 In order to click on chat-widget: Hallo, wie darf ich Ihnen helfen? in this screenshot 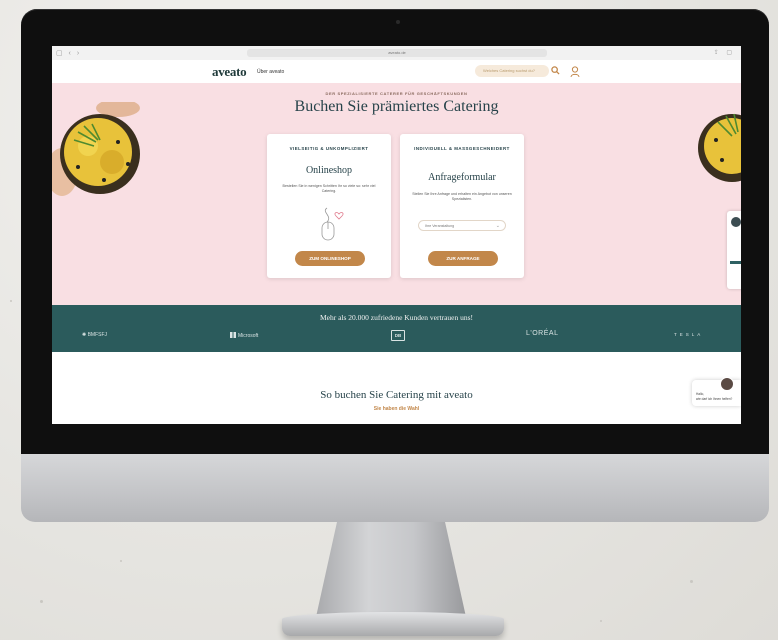, I will do `click(716, 391)`.